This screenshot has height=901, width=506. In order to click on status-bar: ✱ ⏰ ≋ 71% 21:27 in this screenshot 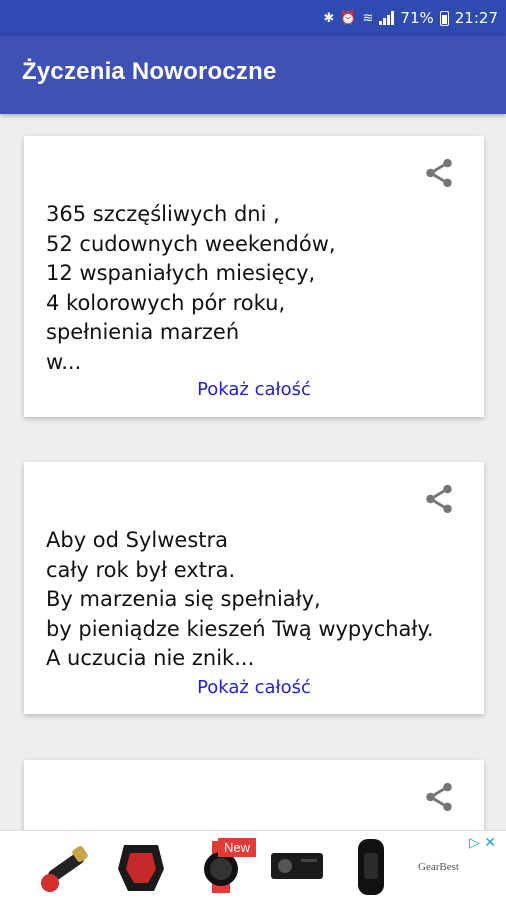, I will do `click(253, 18)`.